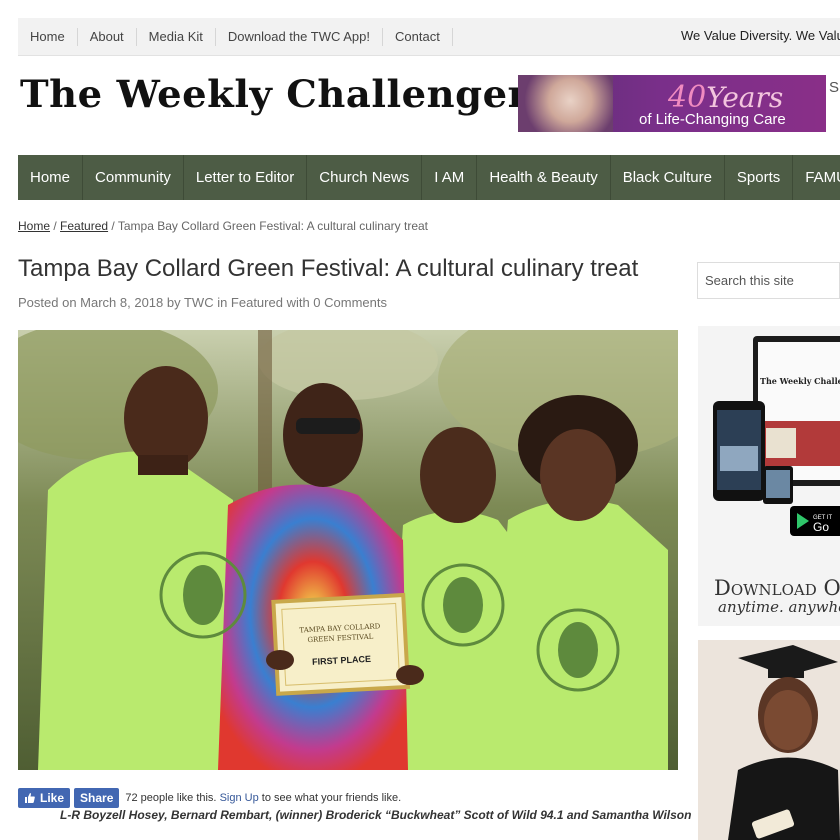  What do you see at coordinates (777, 588) in the screenshot?
I see `app-ad-title: Download O` at bounding box center [777, 588].